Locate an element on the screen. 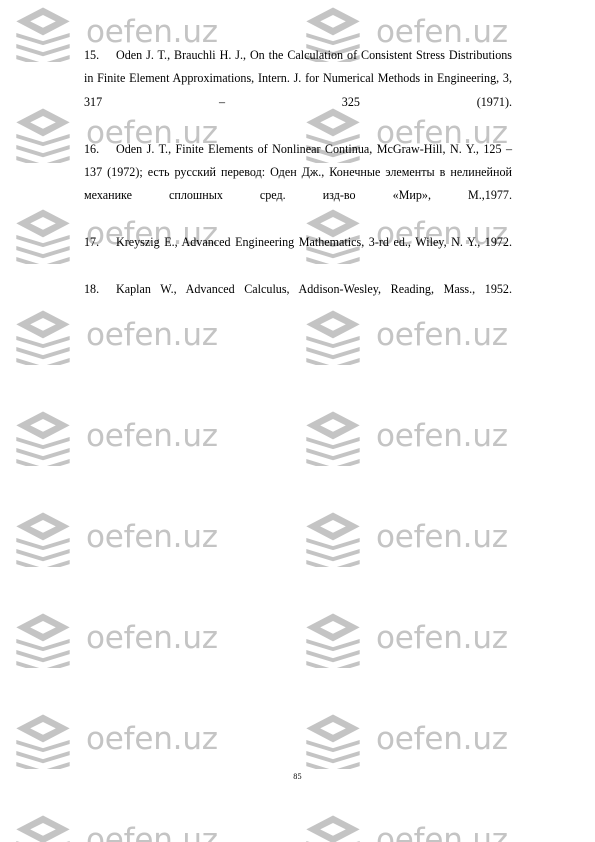 The width and height of the screenshot is (595, 842). bibliography-entry-number: 16. is located at coordinates (92, 148).